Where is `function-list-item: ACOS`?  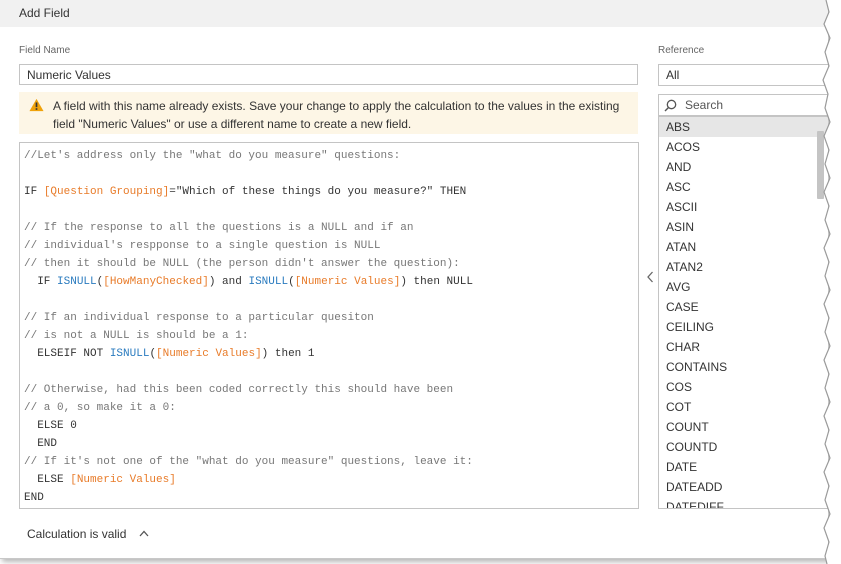 function-list-item: ACOS is located at coordinates (743, 147).